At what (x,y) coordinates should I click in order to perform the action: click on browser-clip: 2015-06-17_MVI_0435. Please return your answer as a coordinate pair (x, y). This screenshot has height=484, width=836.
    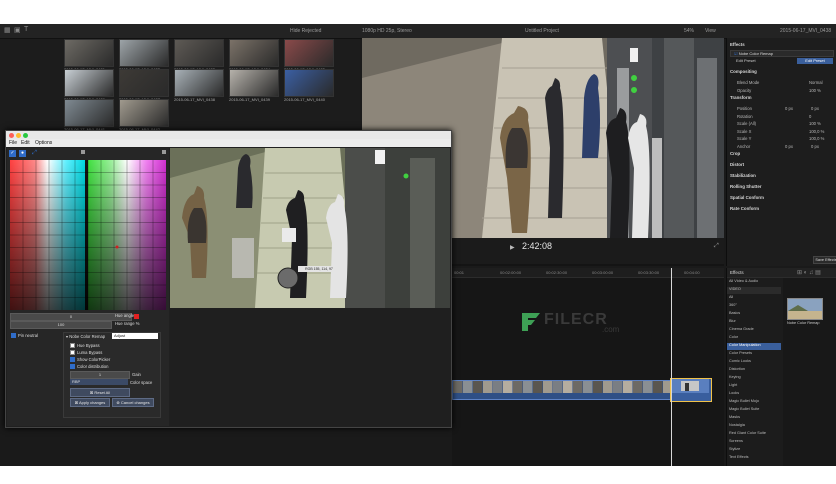
    Looking at the image, I should click on (309, 55).